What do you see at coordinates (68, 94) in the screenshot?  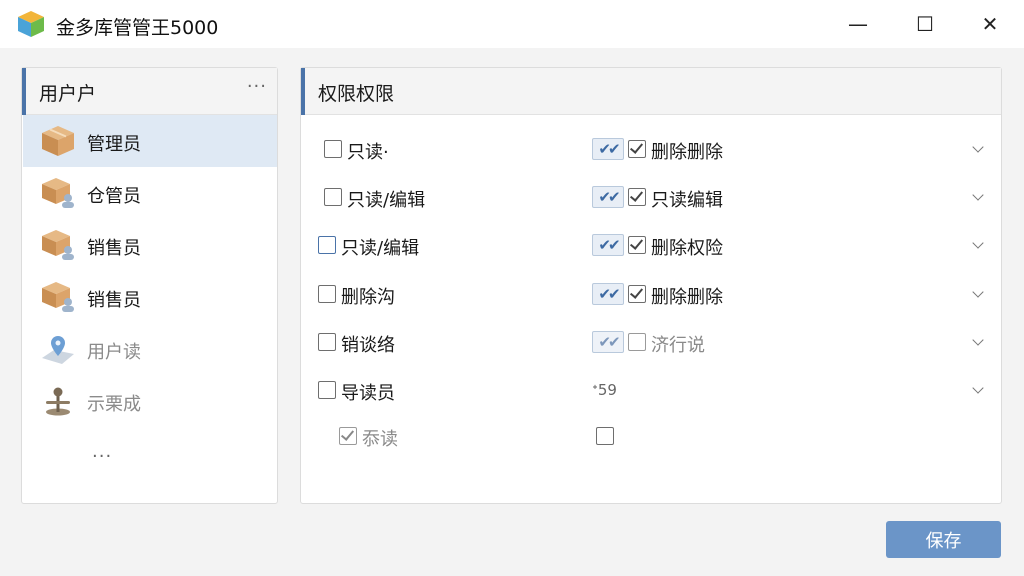 I see `users-panel-title: 用户户` at bounding box center [68, 94].